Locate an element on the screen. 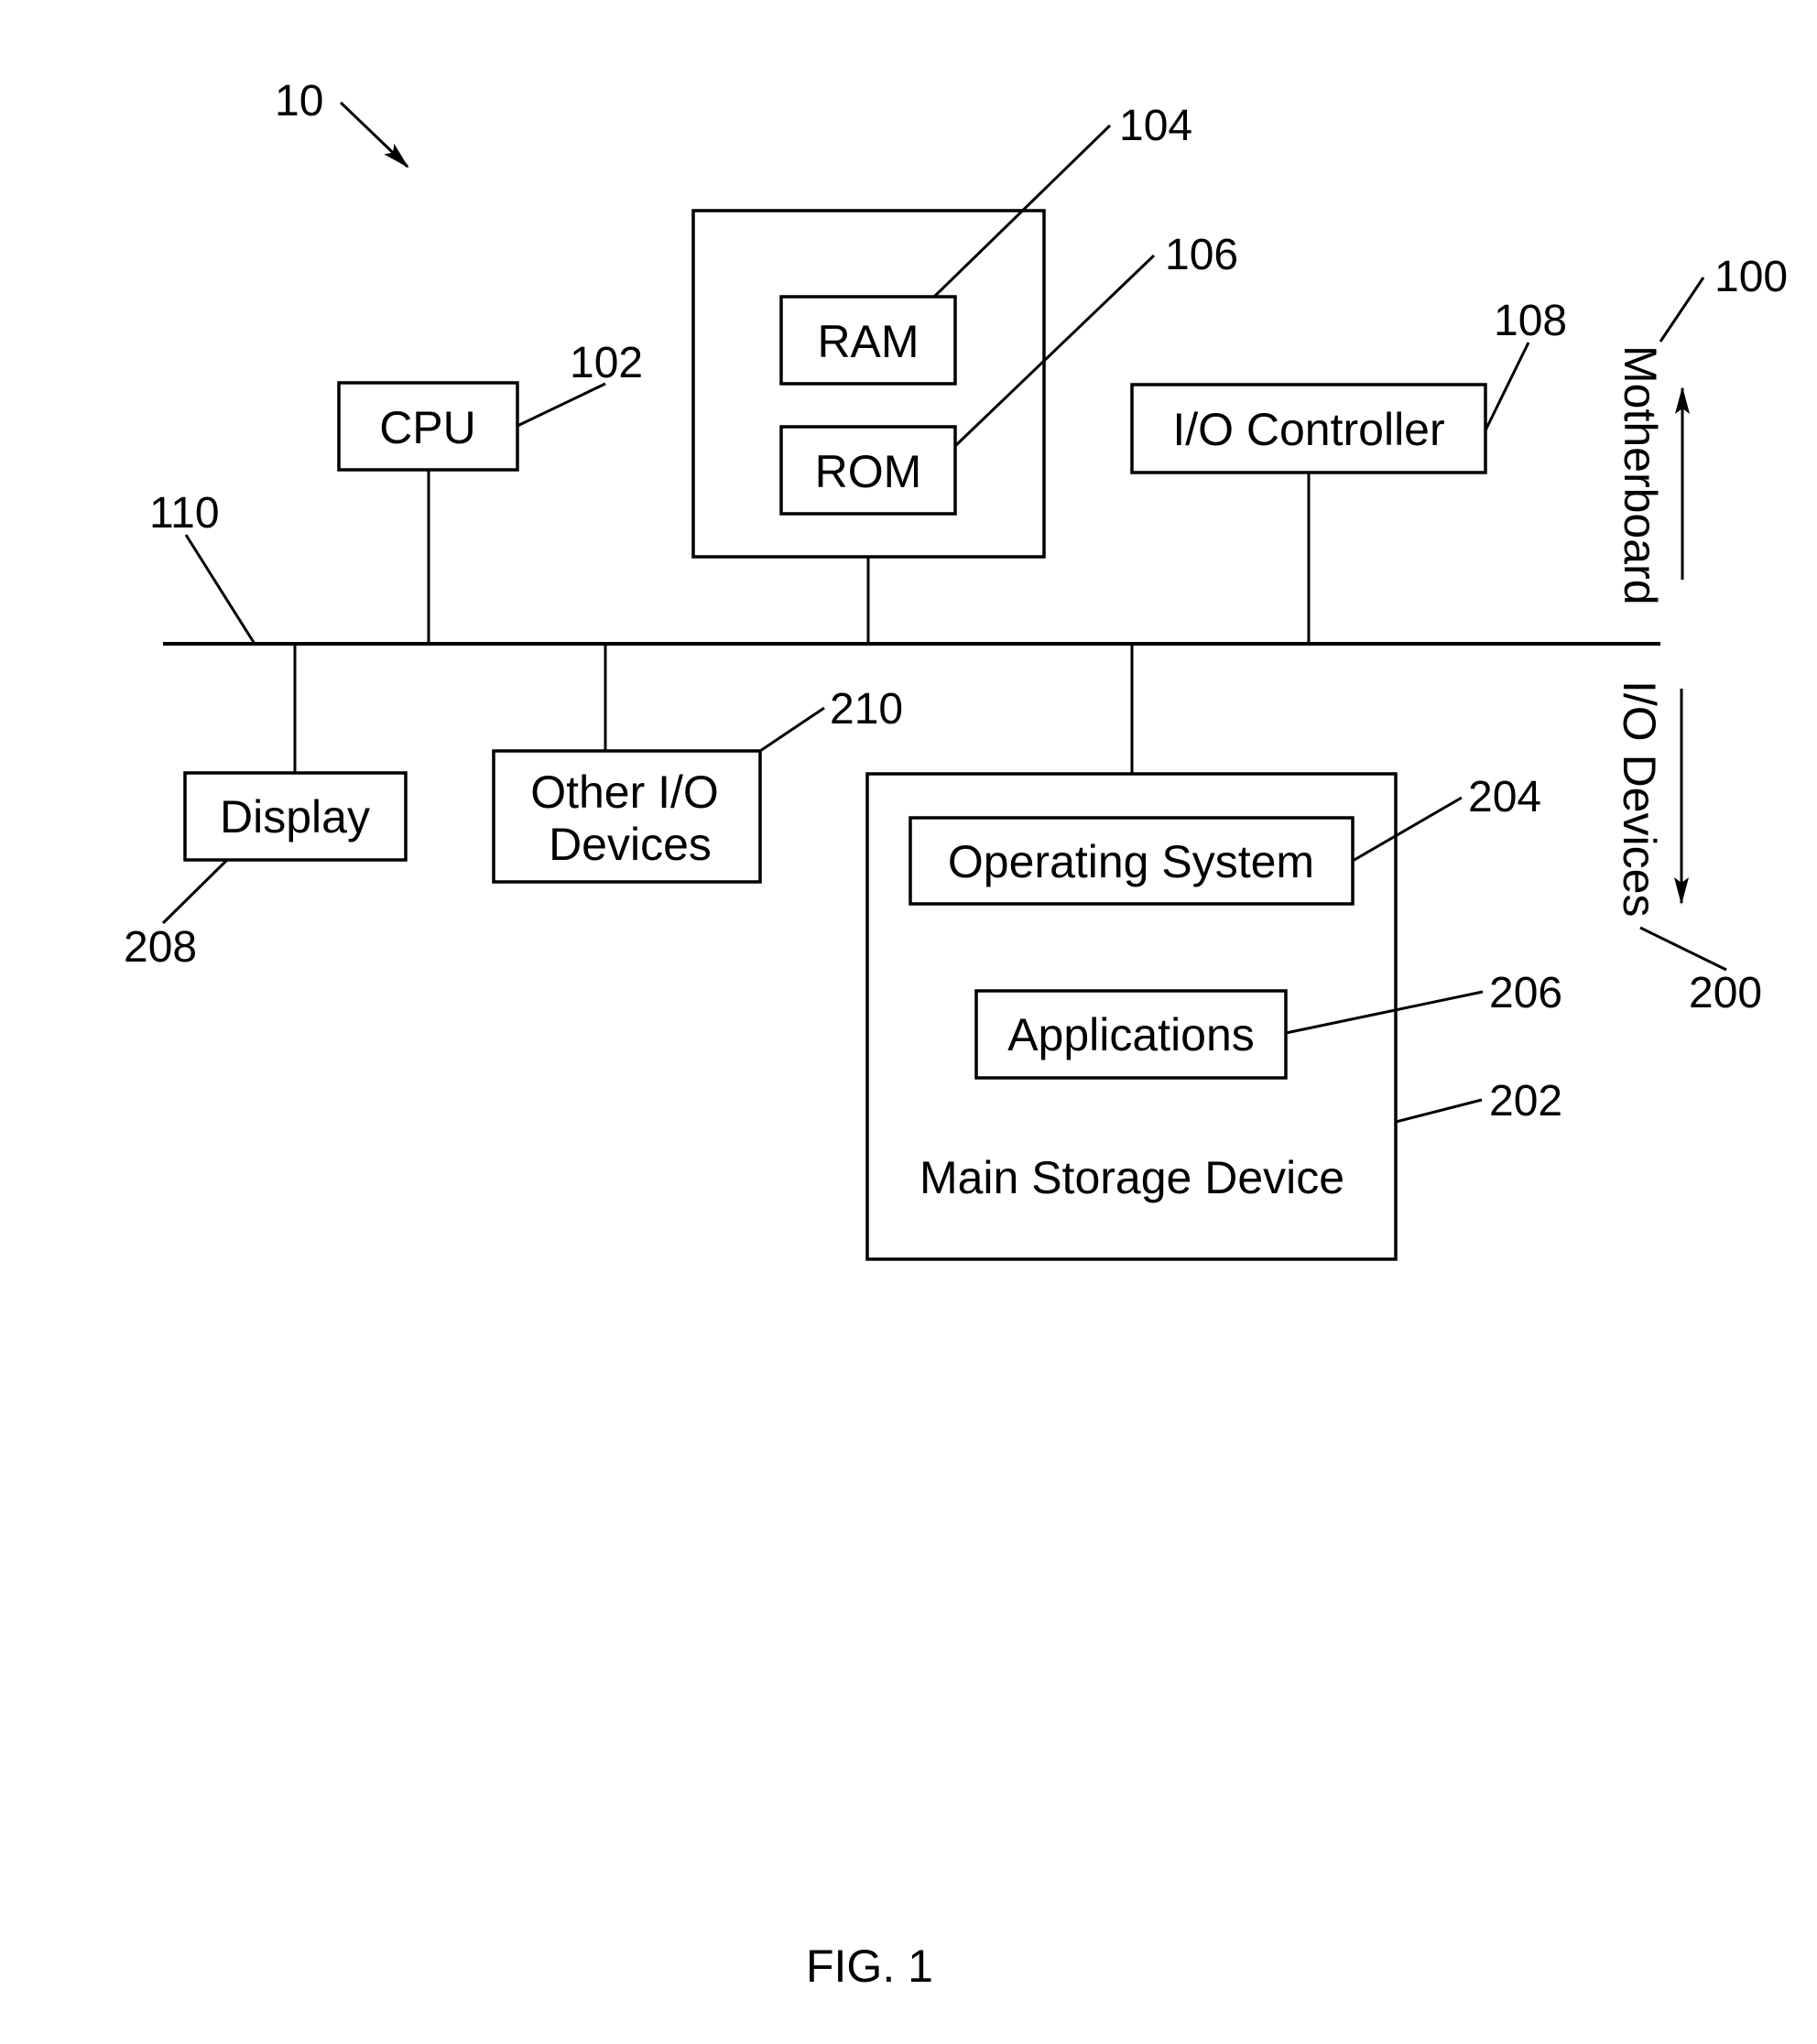 This screenshot has height=2044, width=1817. applications-label: Applications is located at coordinates (1131, 1035).